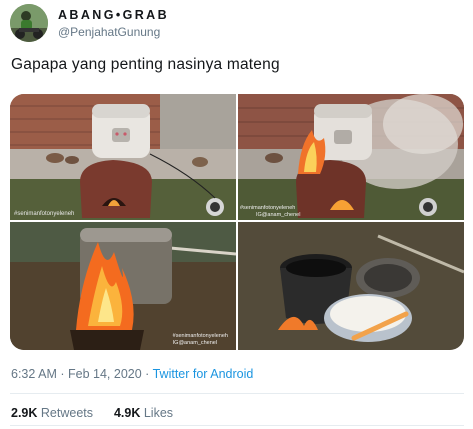  What do you see at coordinates (236, 24) in the screenshot?
I see `tweet-header: ABANG•GRAB @PenjahatGunung` at bounding box center [236, 24].